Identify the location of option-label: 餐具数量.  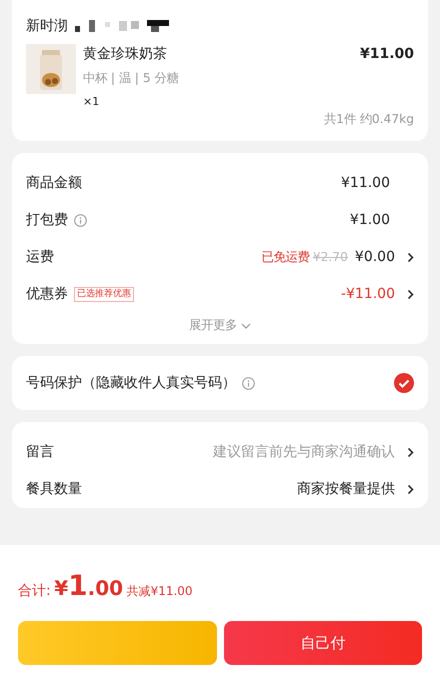
(54, 490).